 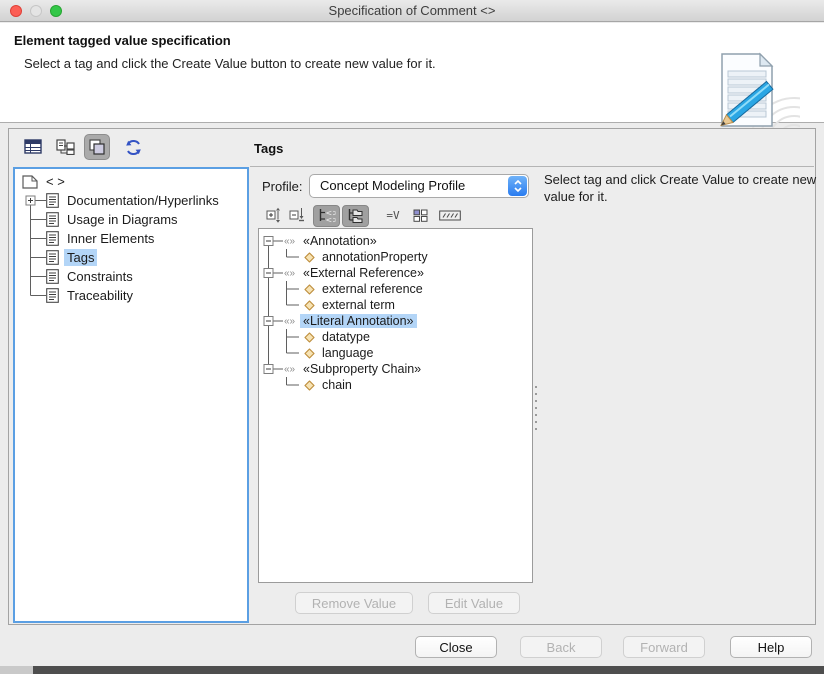 I want to click on overlapping-squares-icon, so click(x=97, y=147).